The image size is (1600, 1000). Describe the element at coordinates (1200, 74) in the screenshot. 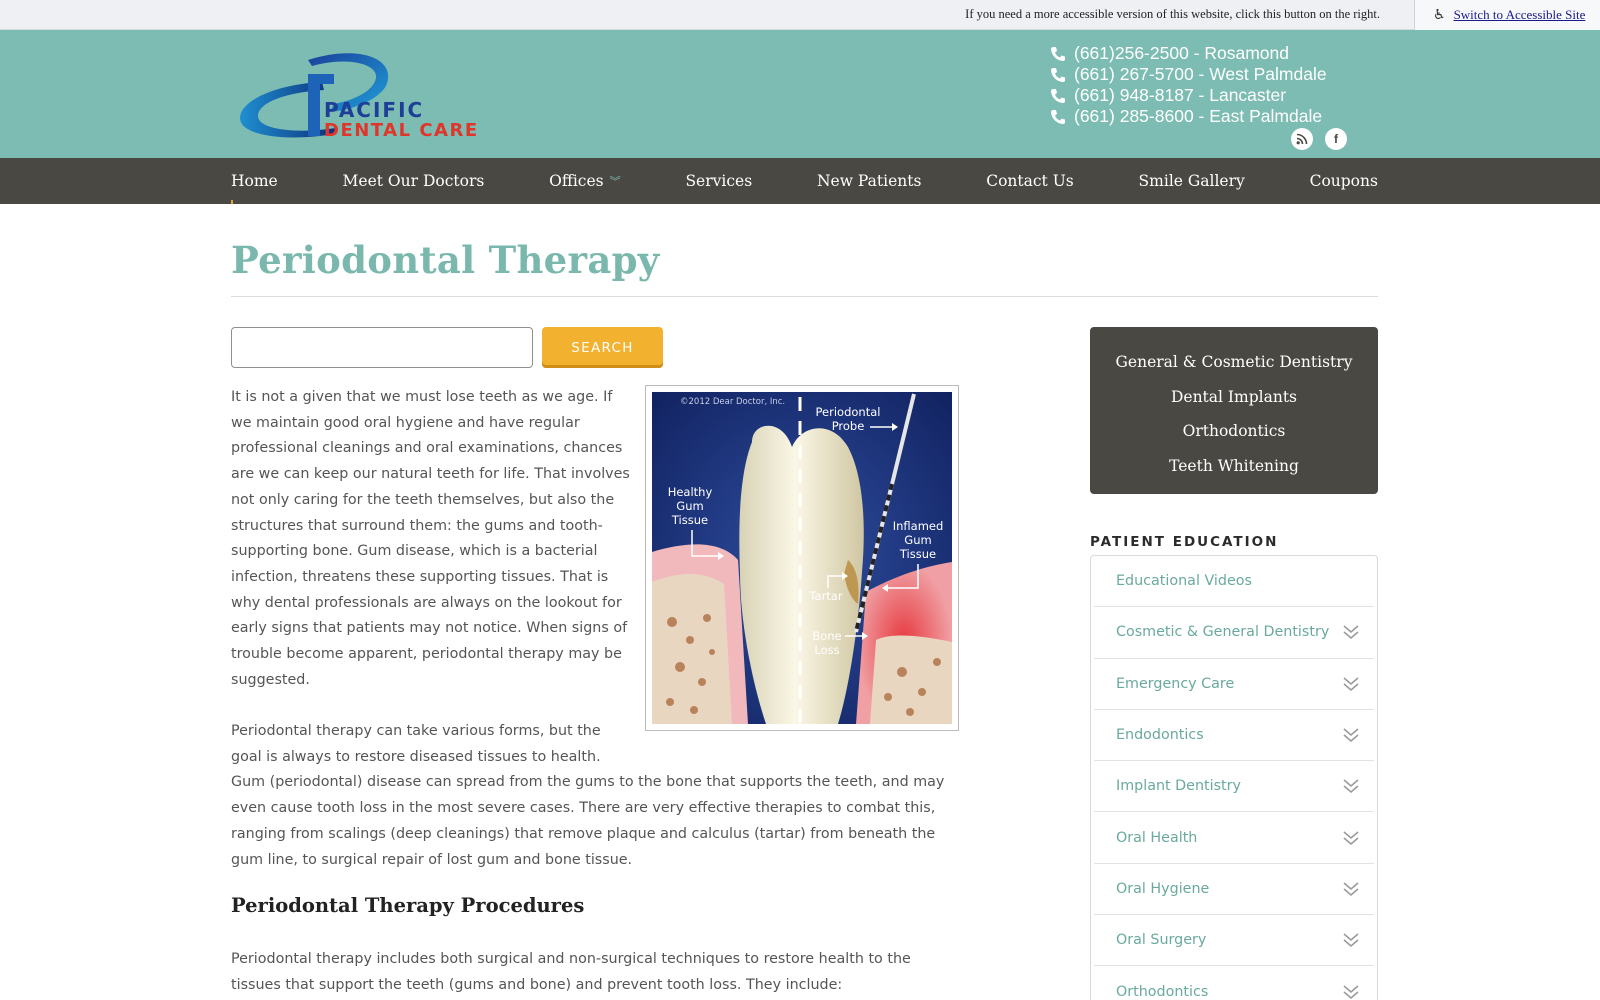

I see `phone-text: (661) 267-5700 - West Palmdale` at that location.